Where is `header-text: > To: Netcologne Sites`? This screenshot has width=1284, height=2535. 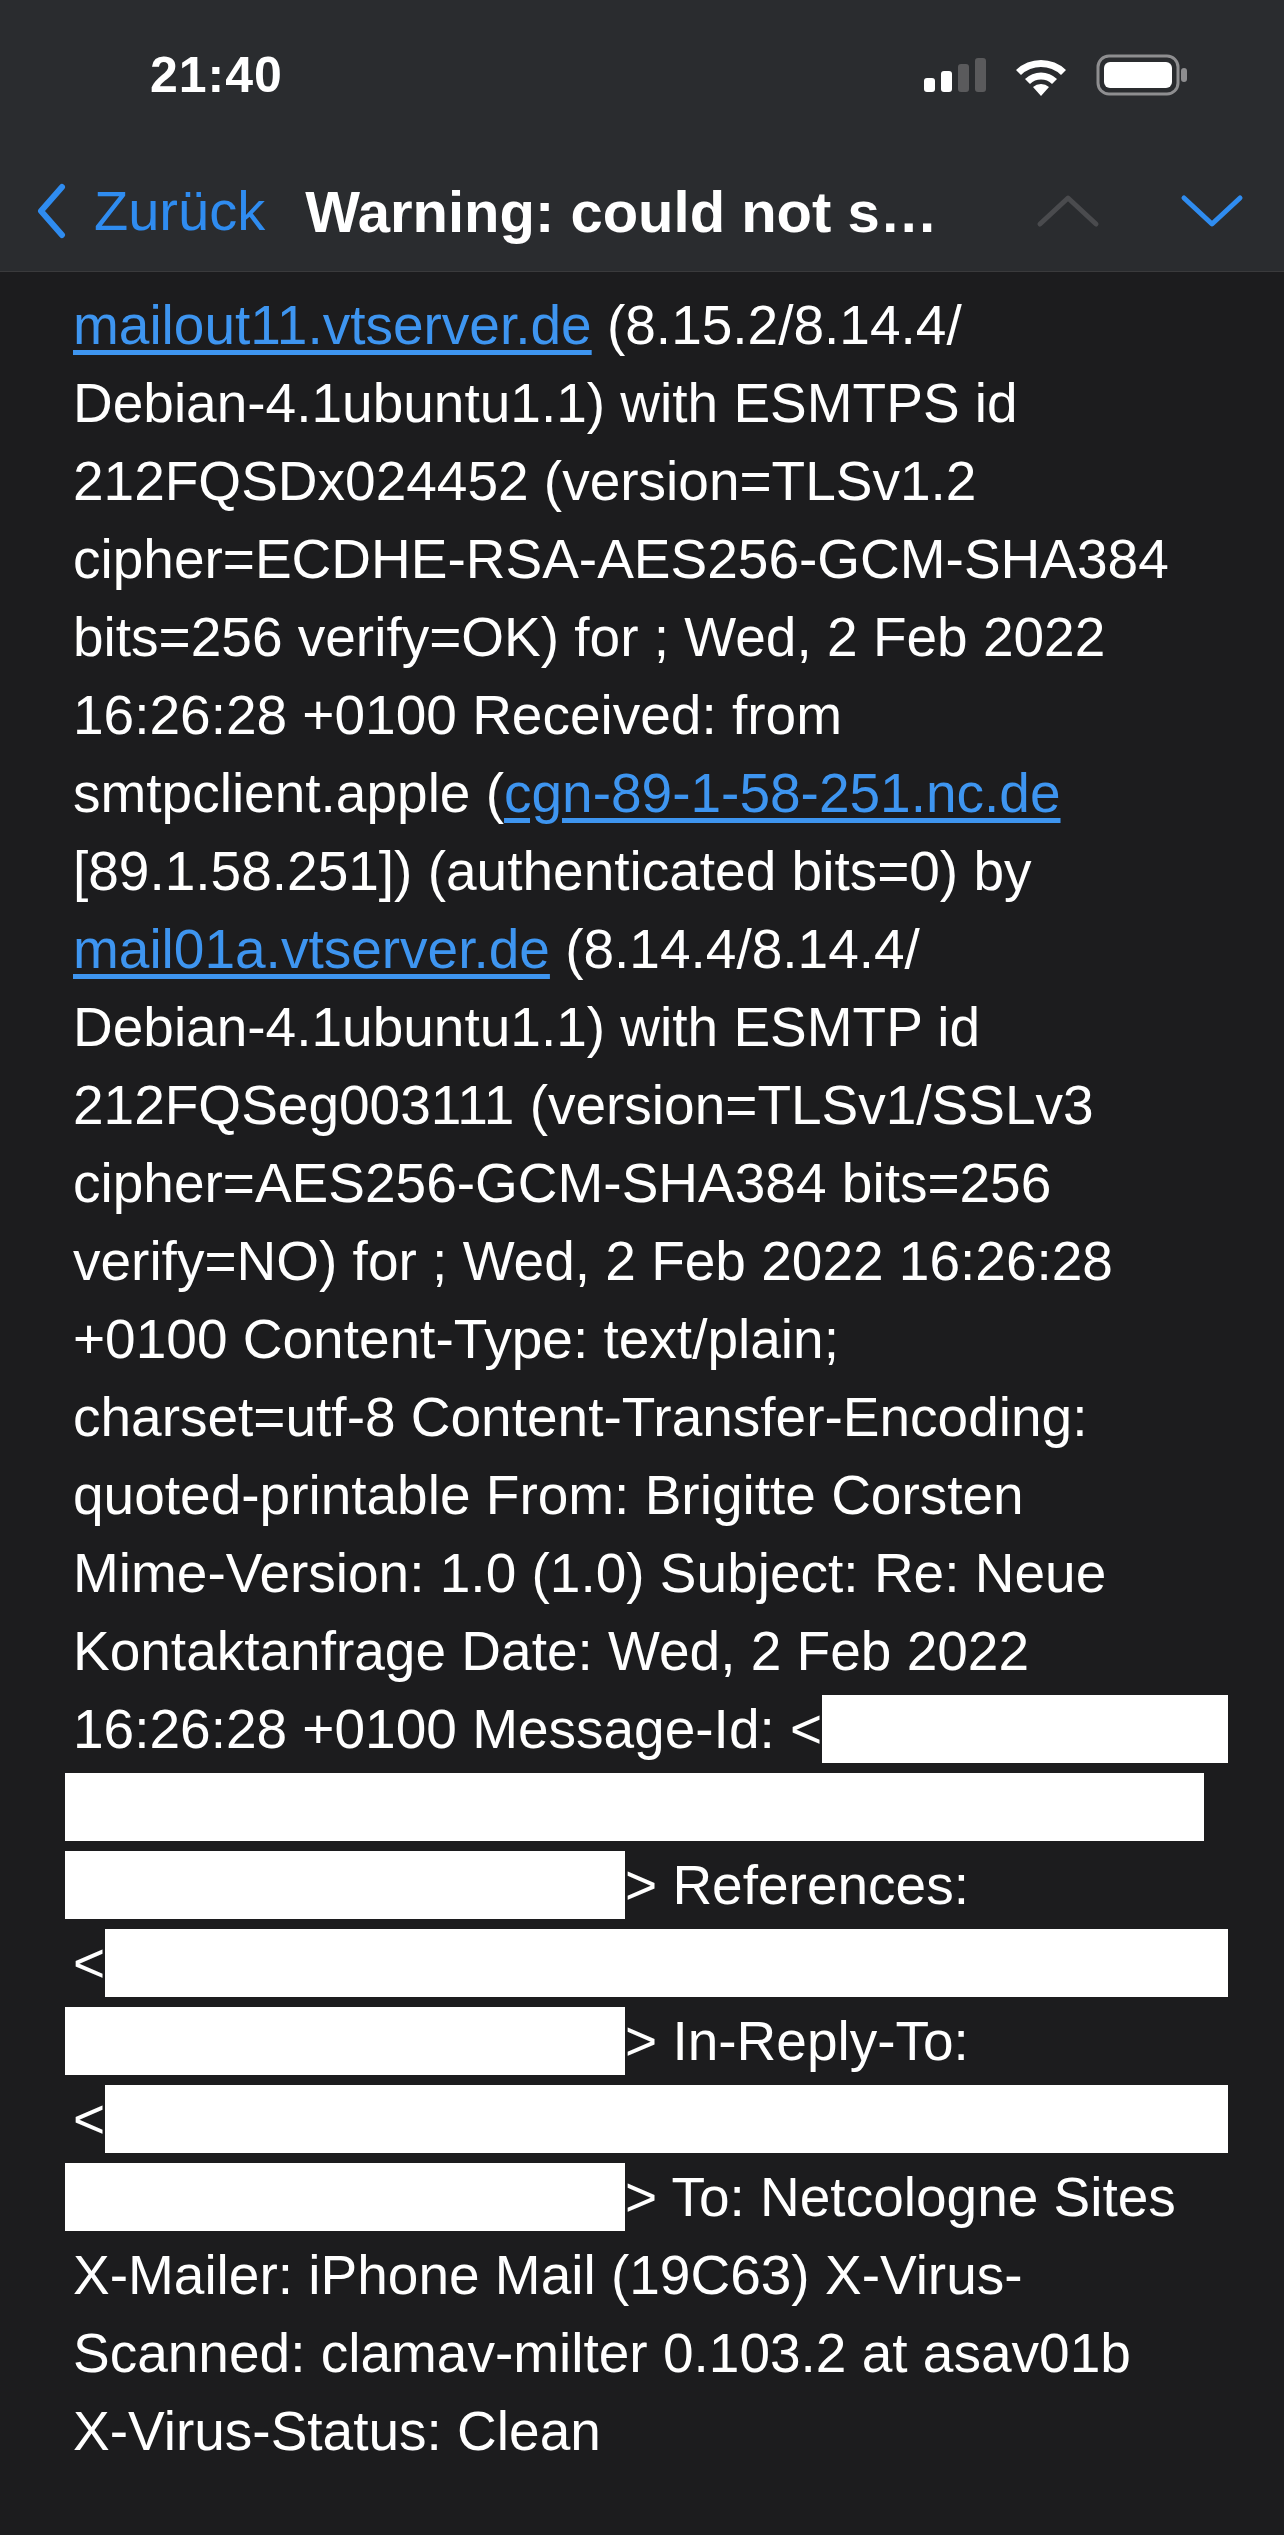 header-text: > To: Netcologne Sites is located at coordinates (900, 2197).